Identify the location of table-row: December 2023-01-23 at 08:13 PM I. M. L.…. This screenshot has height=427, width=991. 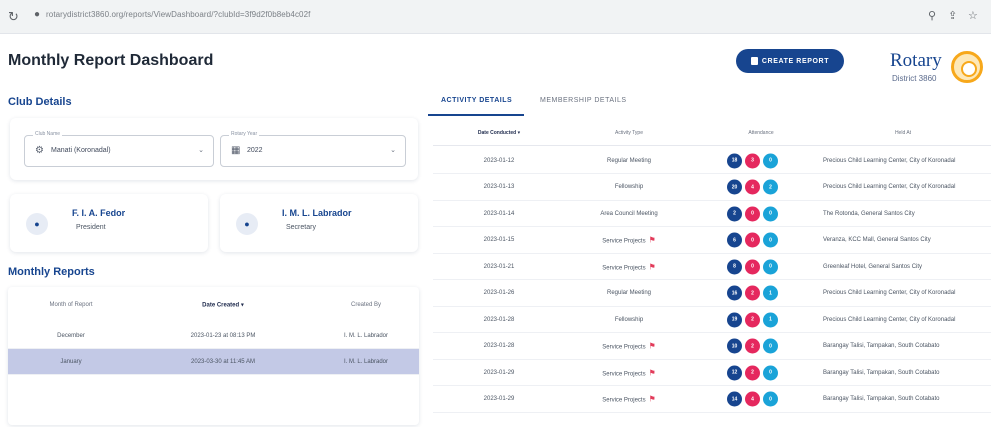
(213, 336).